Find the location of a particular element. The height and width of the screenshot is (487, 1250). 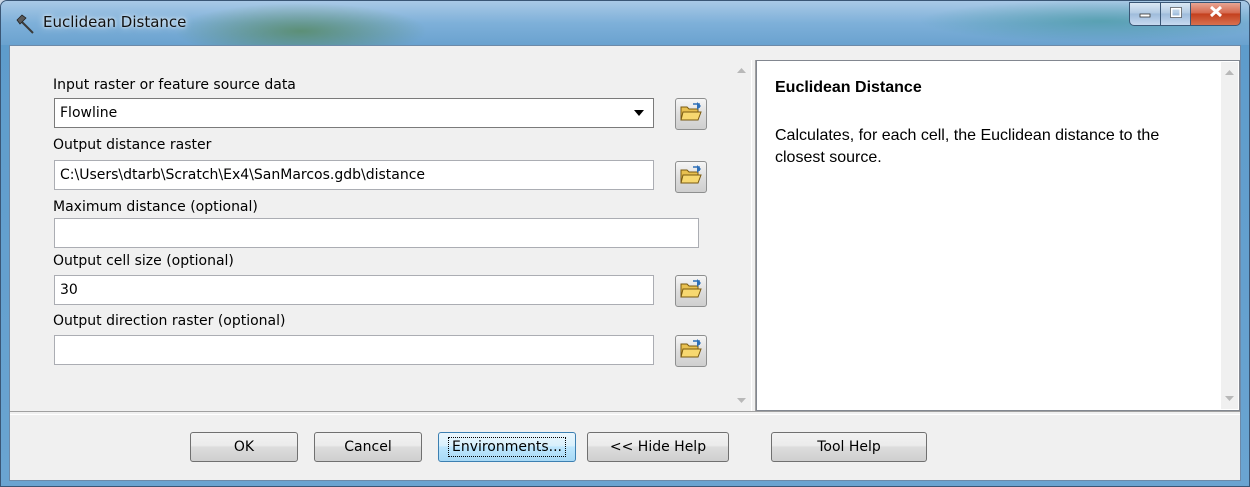

hide-help-button-label: << Hide Help is located at coordinates (658, 447).